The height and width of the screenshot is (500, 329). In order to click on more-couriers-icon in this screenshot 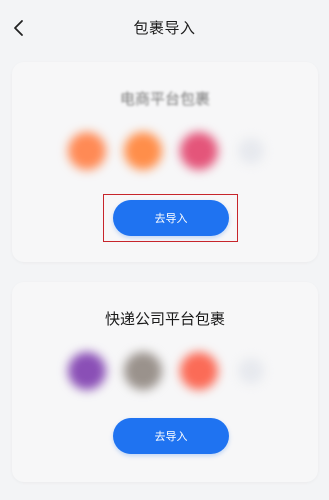, I will do `click(251, 371)`.